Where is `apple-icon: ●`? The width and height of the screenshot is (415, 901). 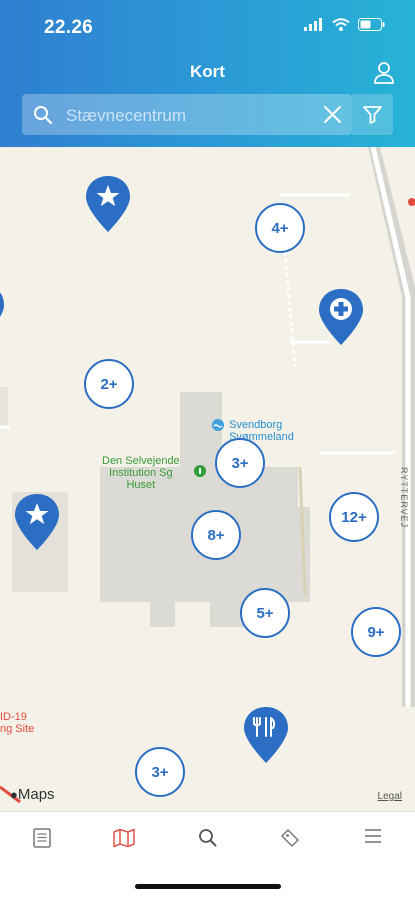
apple-icon: ● is located at coordinates (14, 794).